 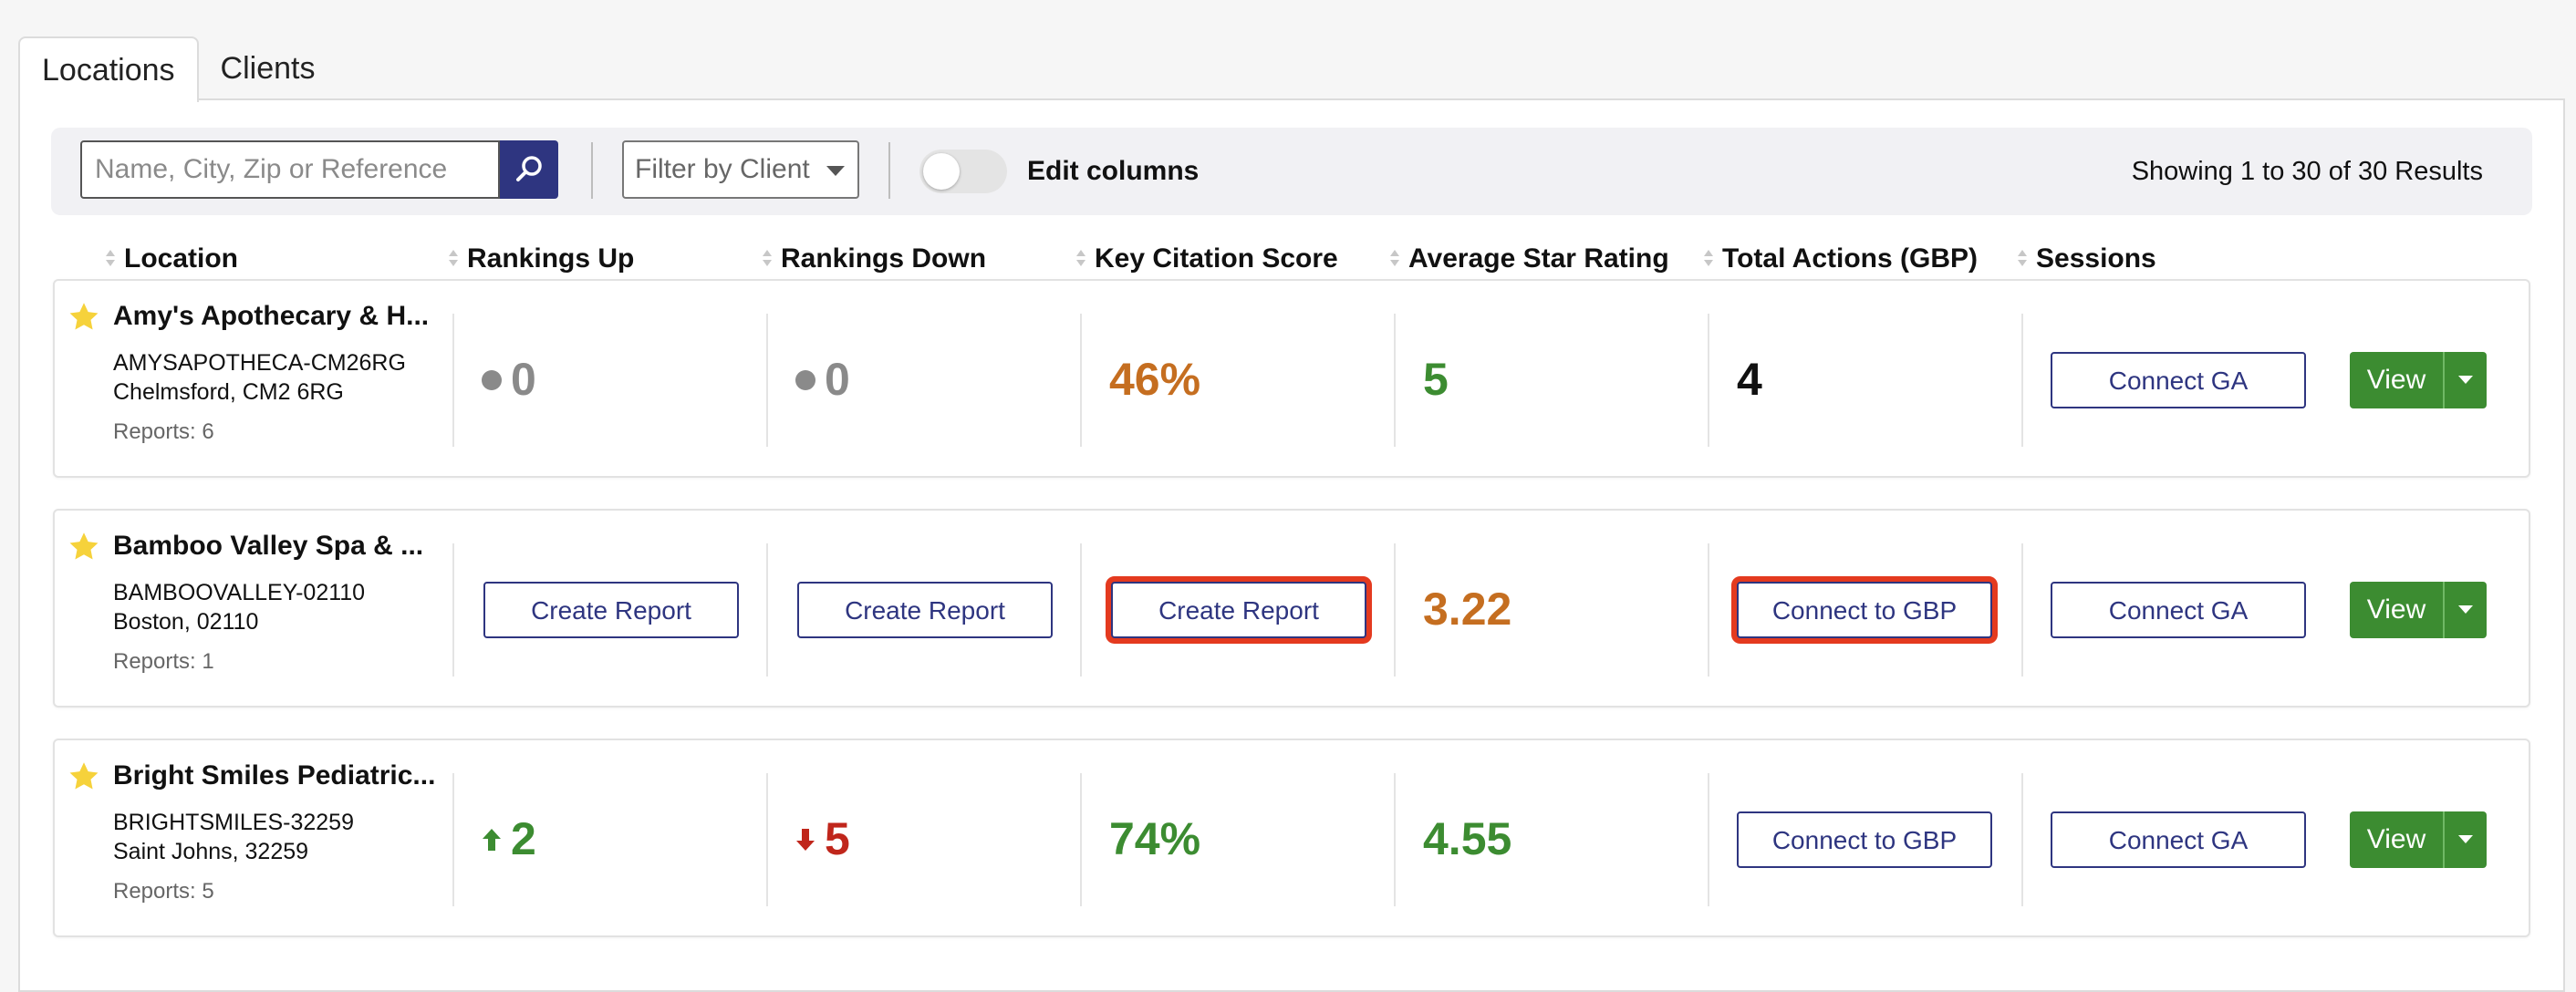 I want to click on location-reports: Reports: 5, so click(x=163, y=891).